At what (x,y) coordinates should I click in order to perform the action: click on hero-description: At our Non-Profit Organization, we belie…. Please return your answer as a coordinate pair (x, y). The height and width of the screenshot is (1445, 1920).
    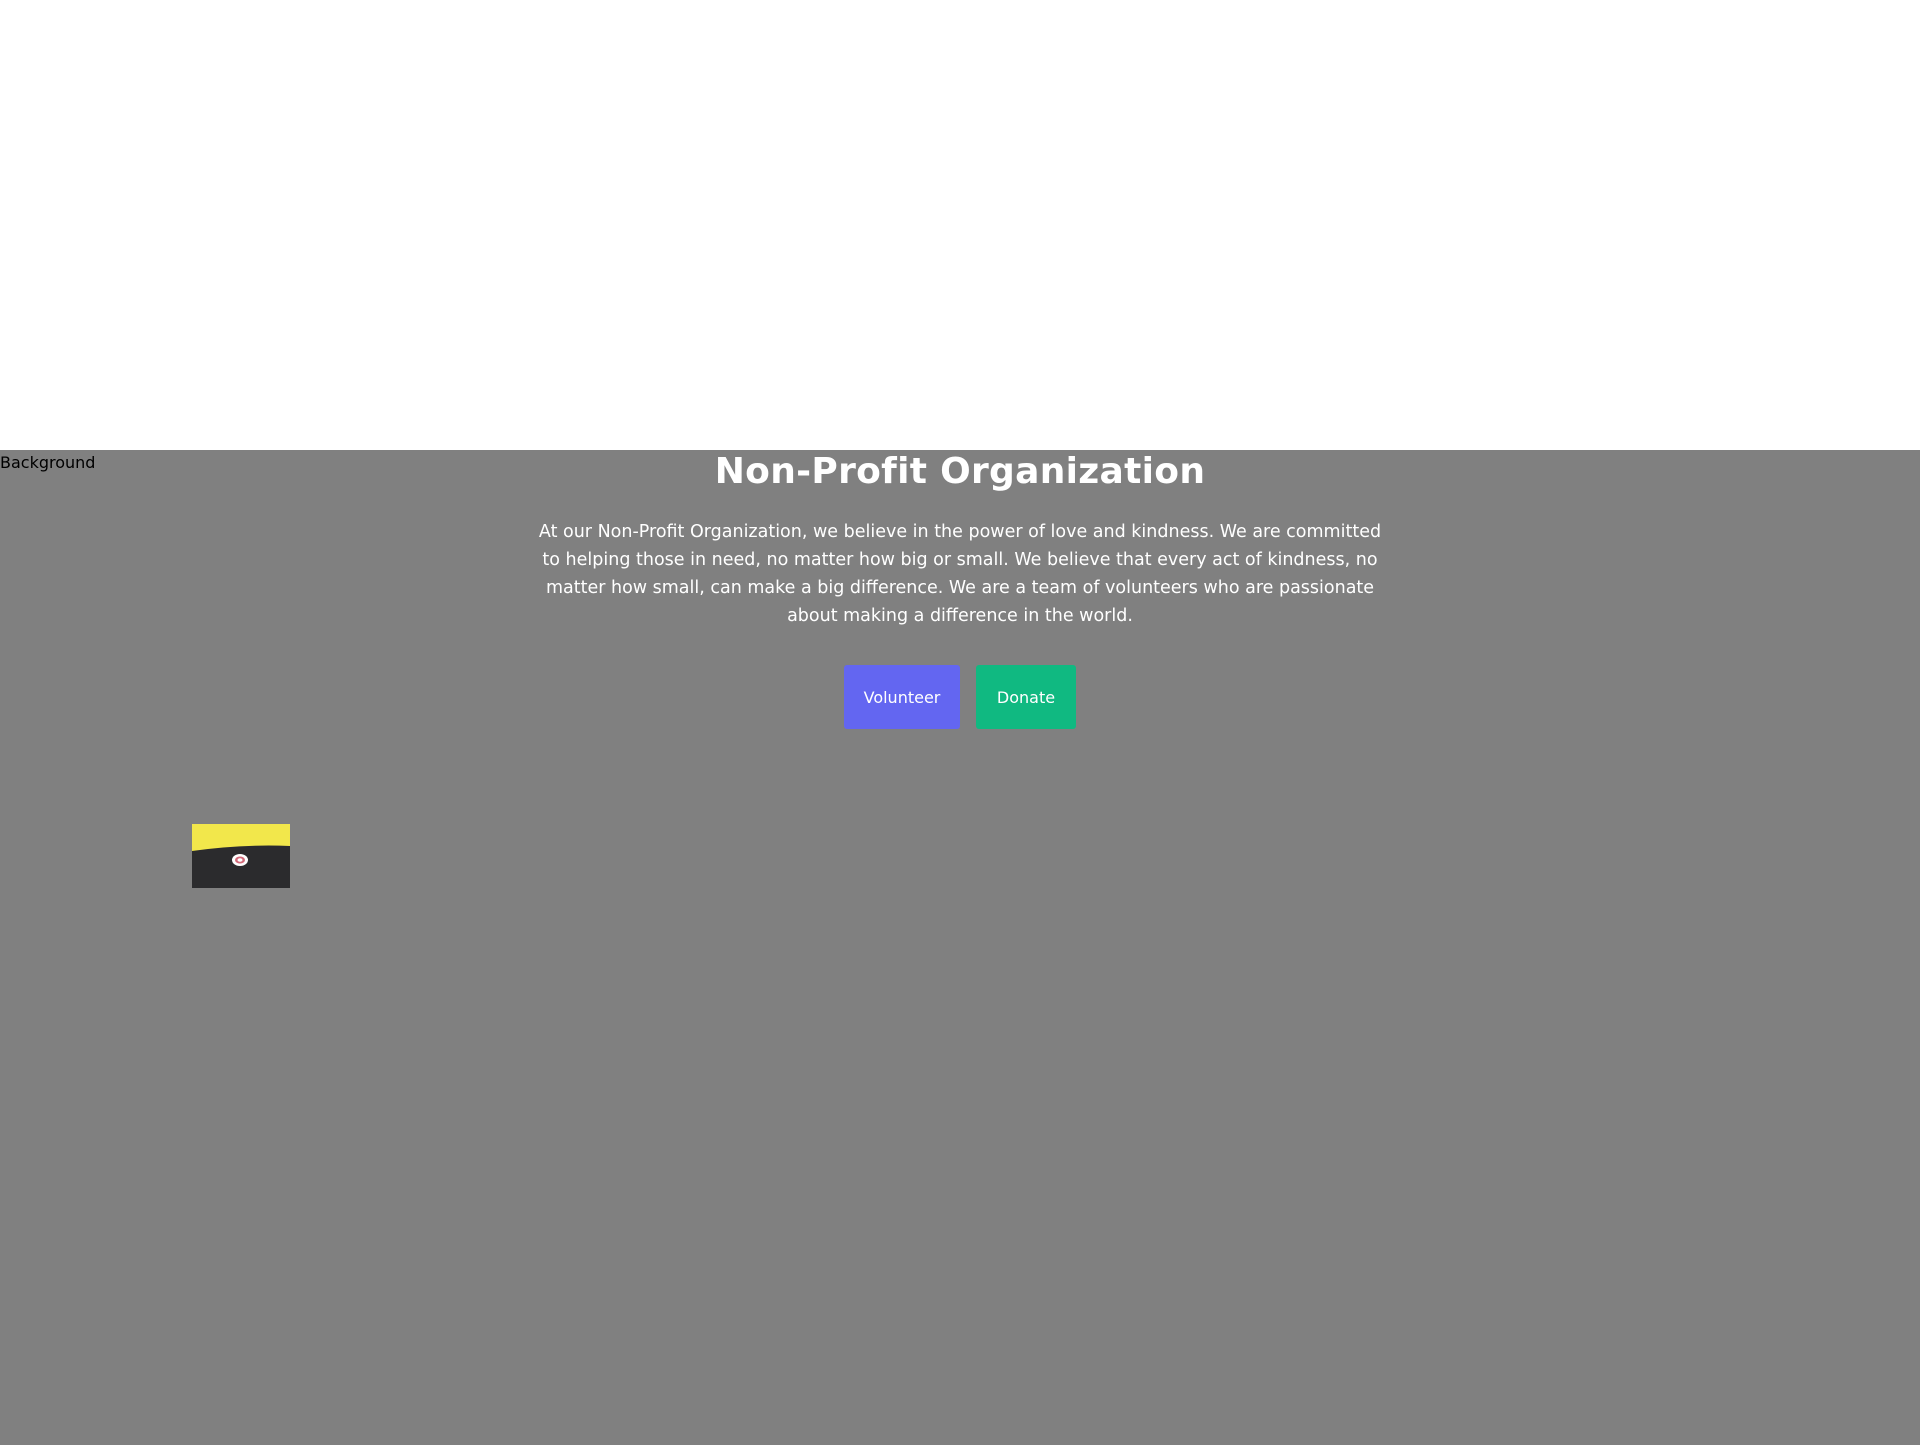
    Looking at the image, I should click on (960, 574).